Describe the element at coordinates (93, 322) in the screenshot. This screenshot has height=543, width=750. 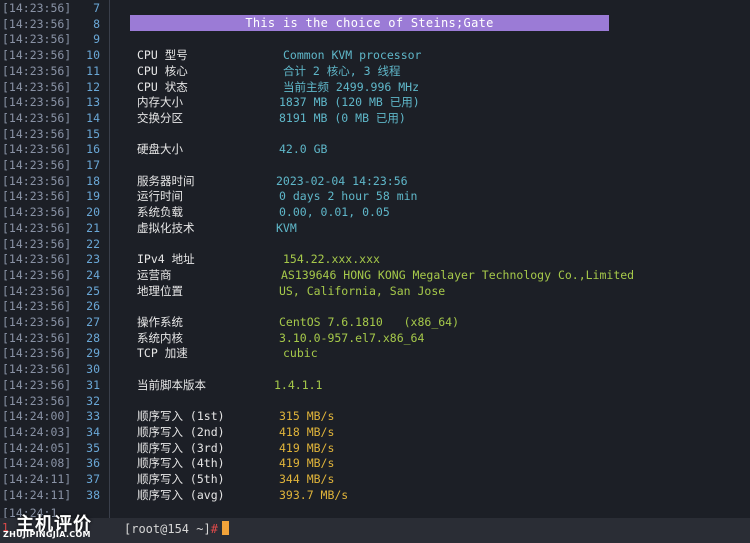
I see `line-number: 27` at that location.